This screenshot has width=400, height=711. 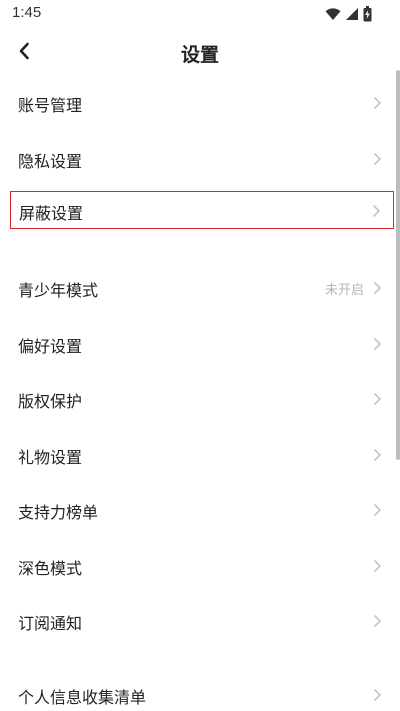 What do you see at coordinates (344, 290) in the screenshot?
I see `teen-mode-status: 未开启` at bounding box center [344, 290].